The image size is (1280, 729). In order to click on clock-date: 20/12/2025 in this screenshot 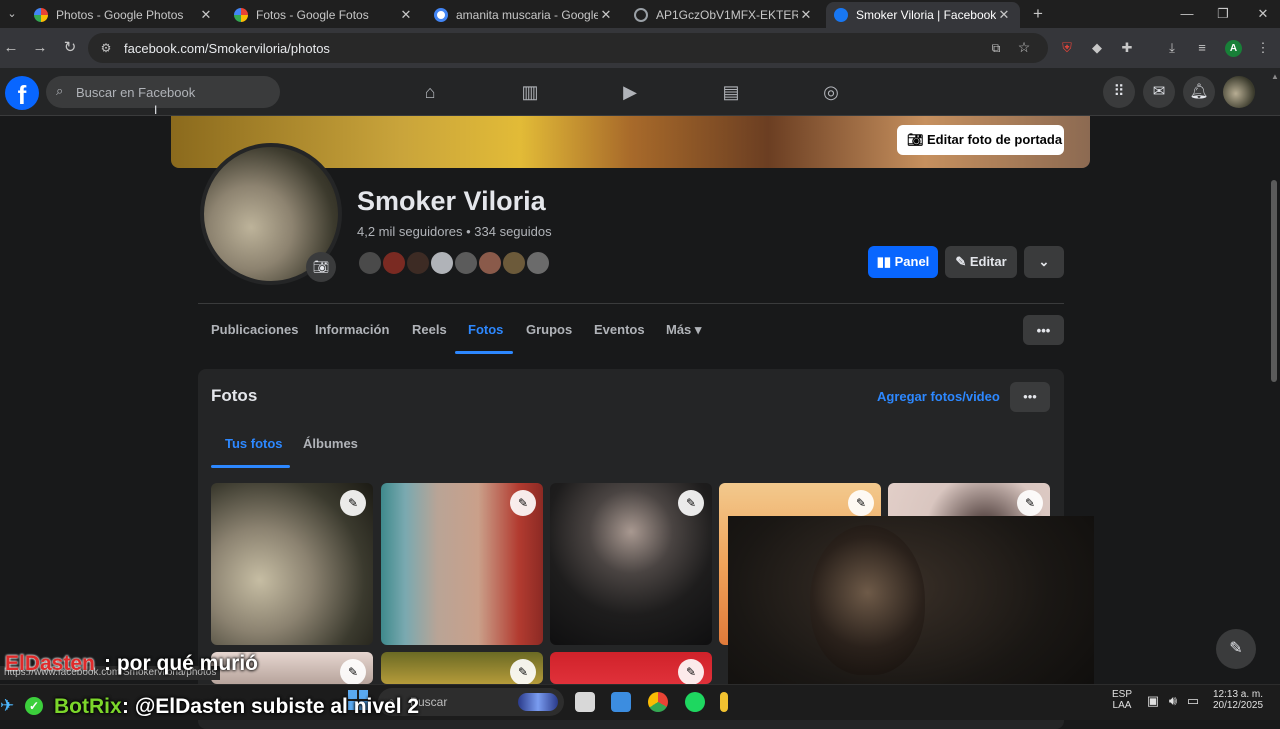, I will do `click(1238, 705)`.